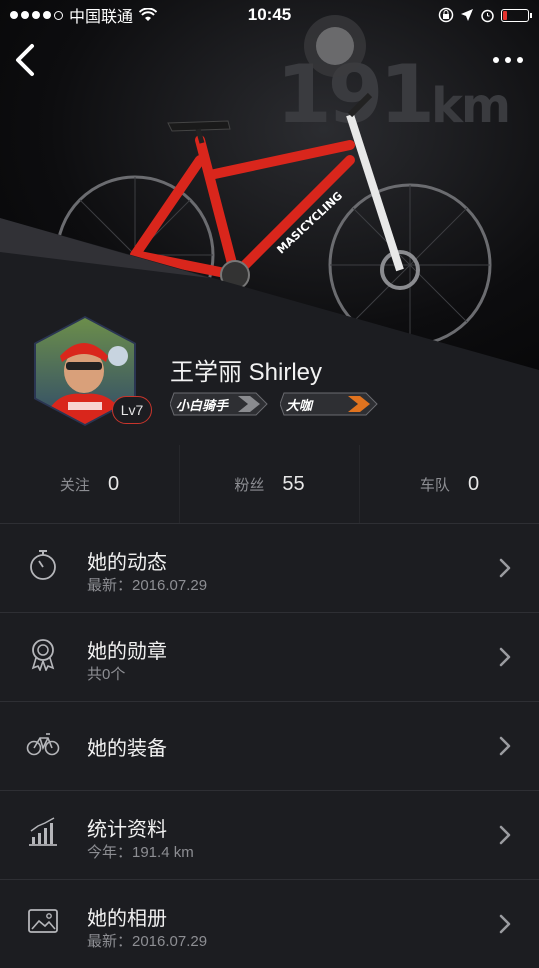  Describe the element at coordinates (148, 14) in the screenshot. I see `wifi-icon` at that location.